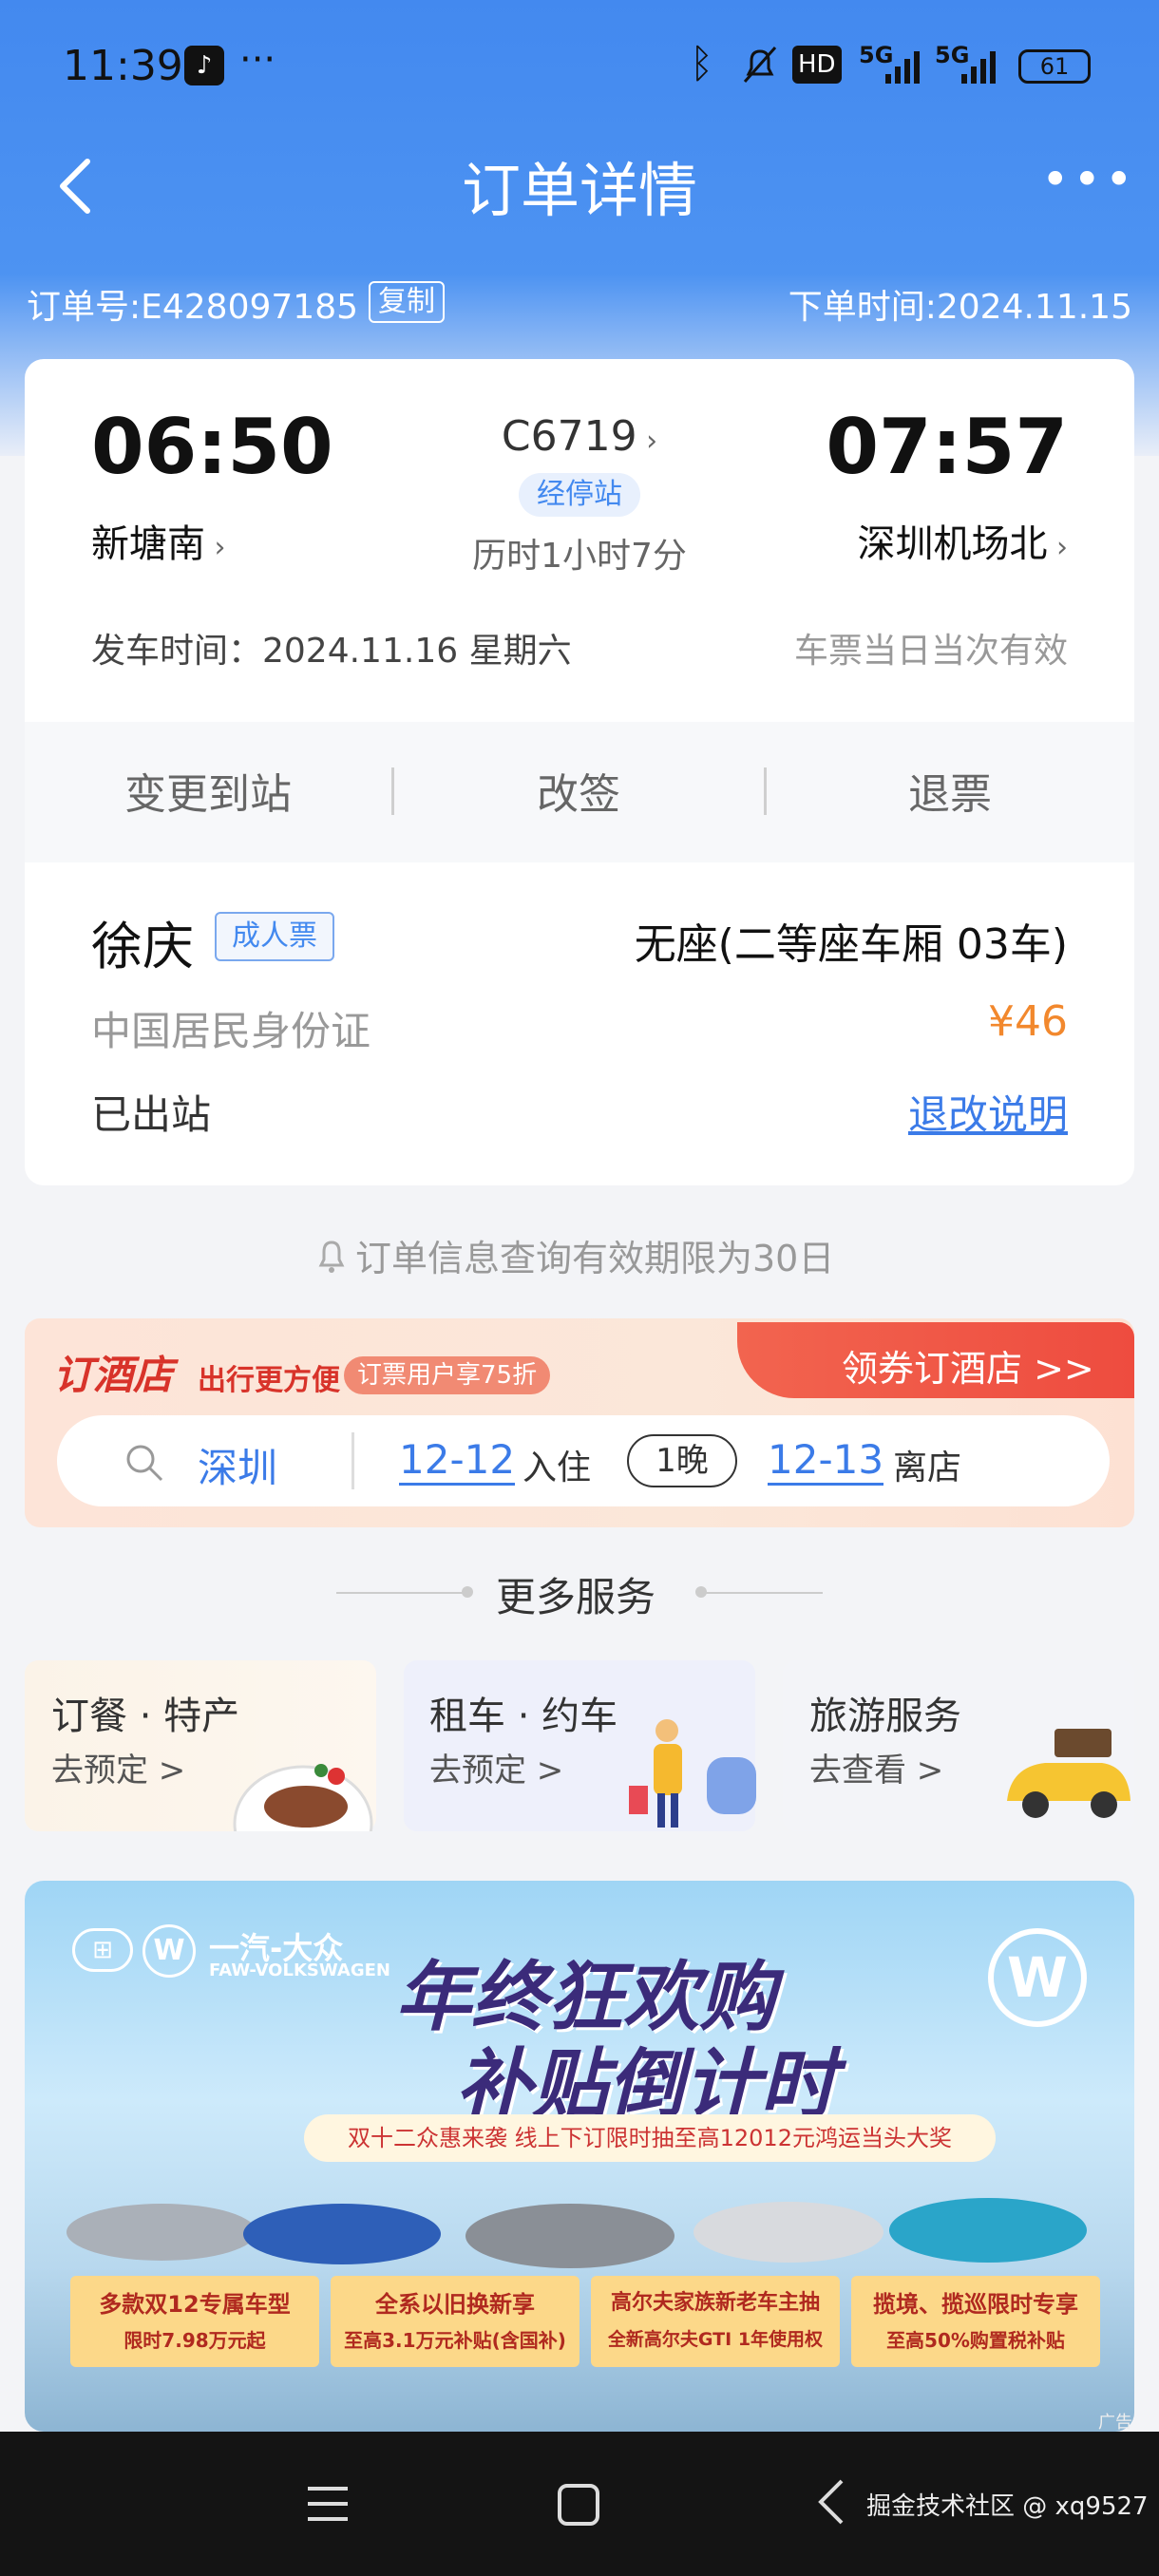 This screenshot has width=1159, height=2576. What do you see at coordinates (975, 2304) in the screenshot?
I see `ad-box-4-title: 揽境、揽巡限时专享` at bounding box center [975, 2304].